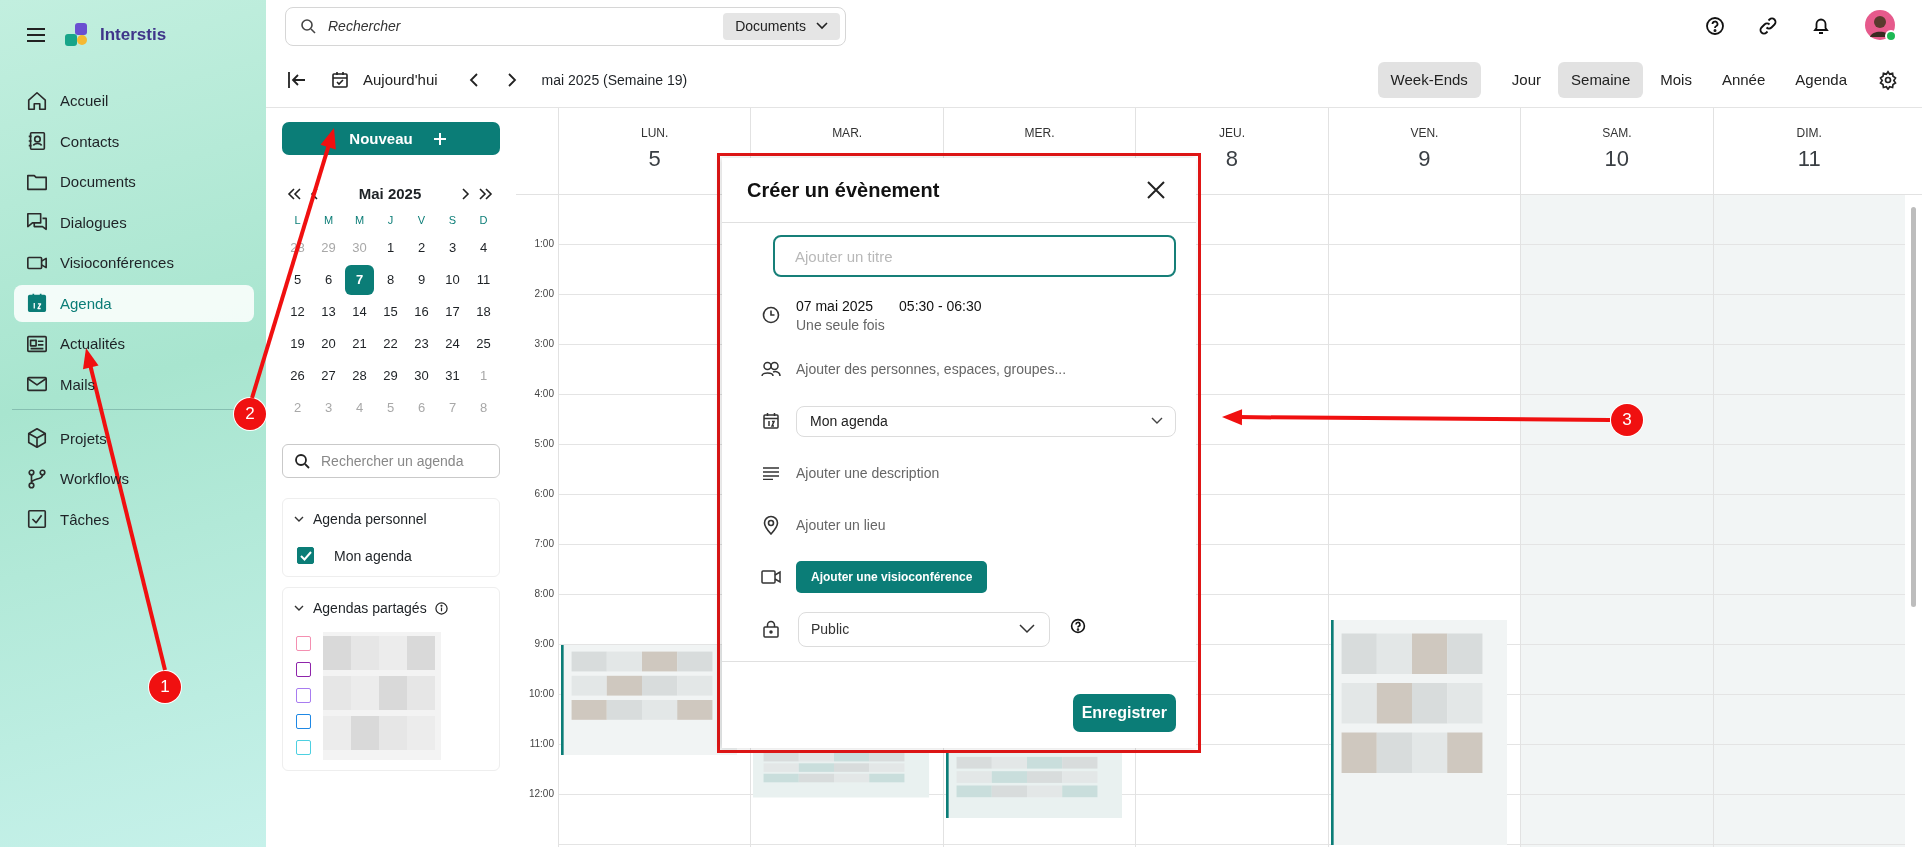 This screenshot has width=1922, height=847. I want to click on bell-icon, so click(1821, 26).